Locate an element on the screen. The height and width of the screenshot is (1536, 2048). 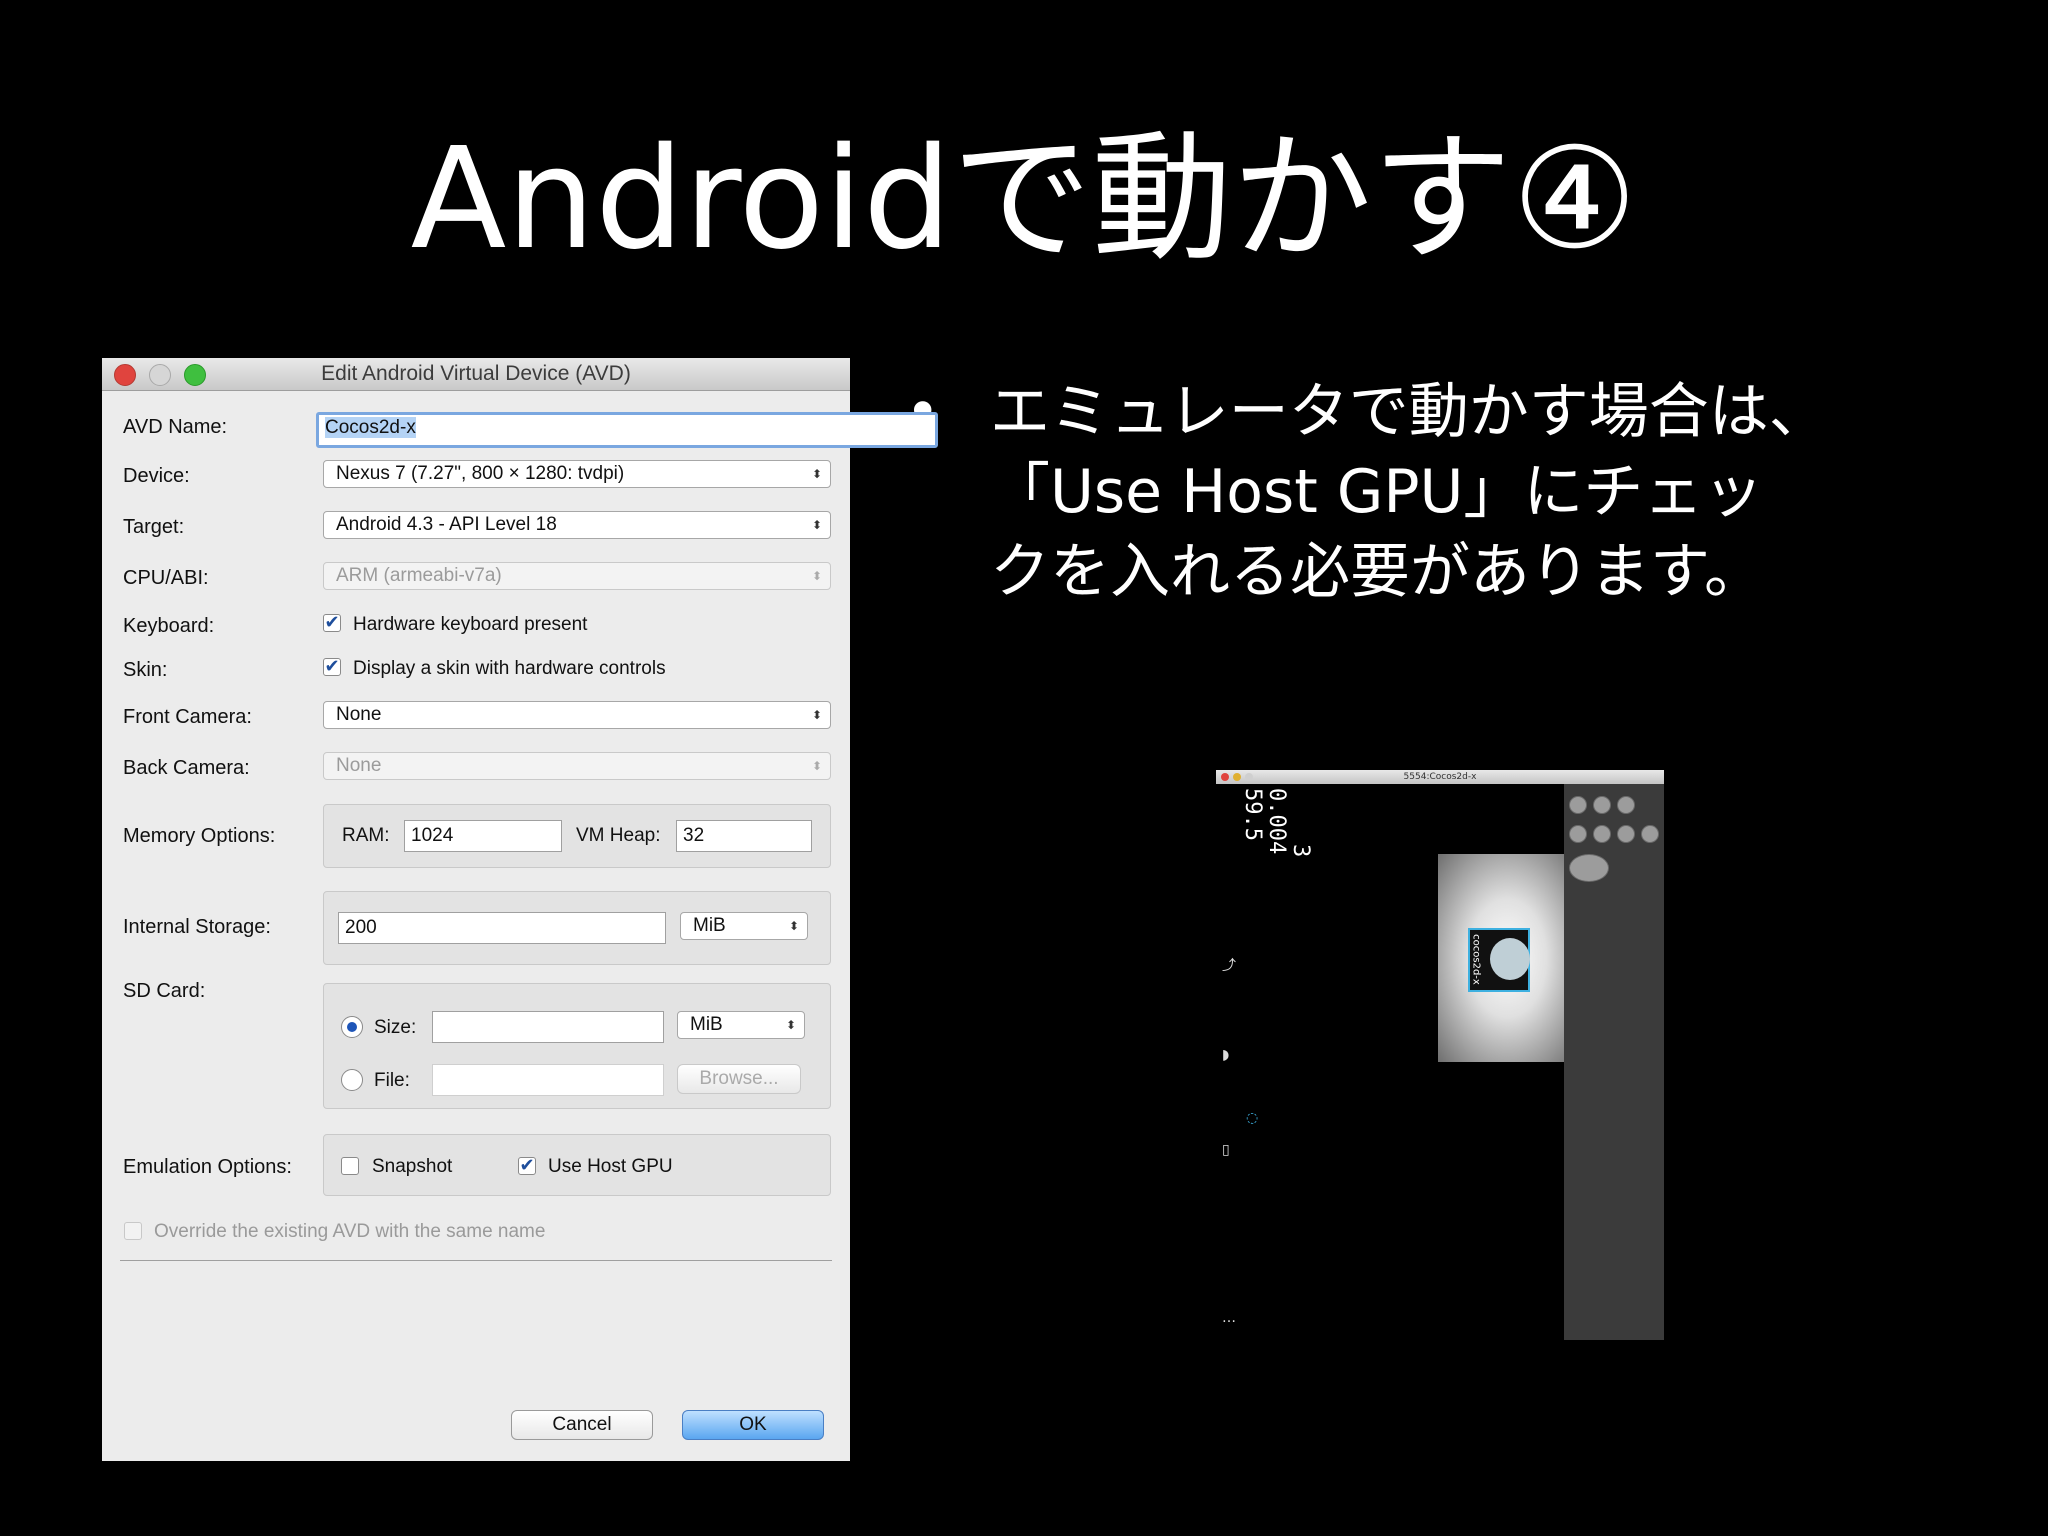
emulator-search-button is located at coordinates (1650, 834).